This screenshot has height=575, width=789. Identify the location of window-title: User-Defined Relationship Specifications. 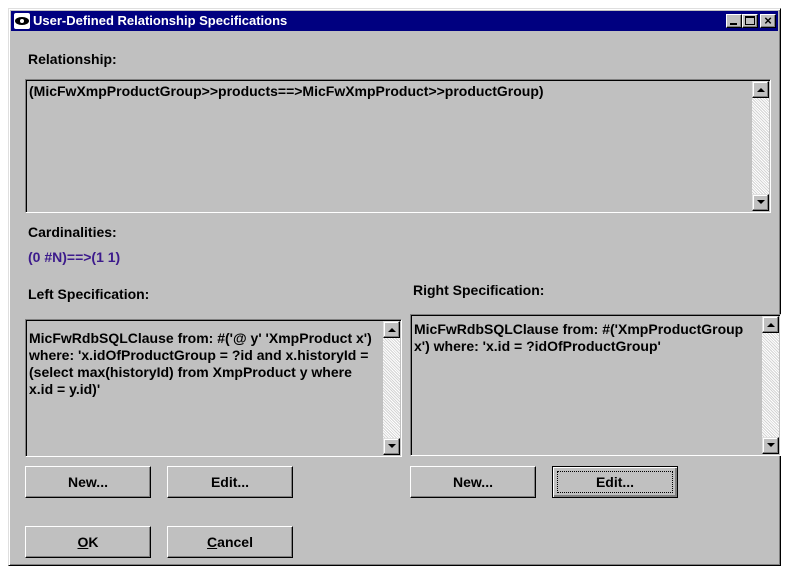
(160, 20).